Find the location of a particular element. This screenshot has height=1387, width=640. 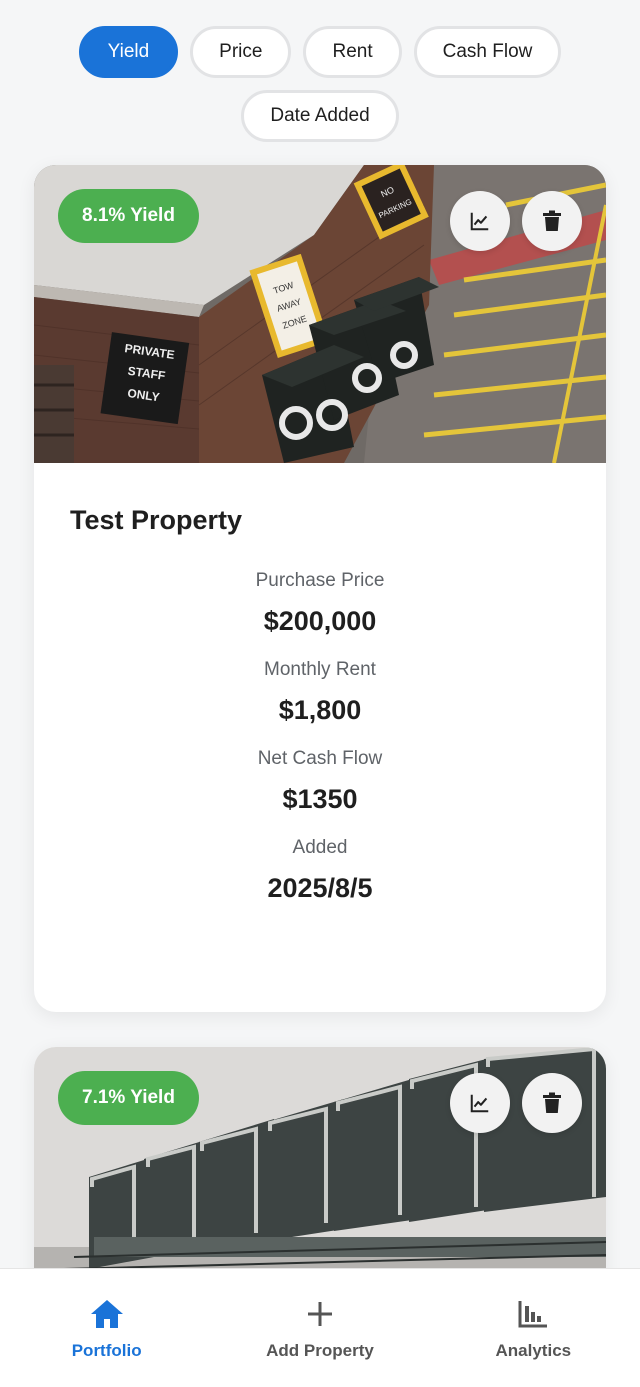

stat-monthly-rent: Monthly Rent $1,800 is located at coordinates (320, 692).